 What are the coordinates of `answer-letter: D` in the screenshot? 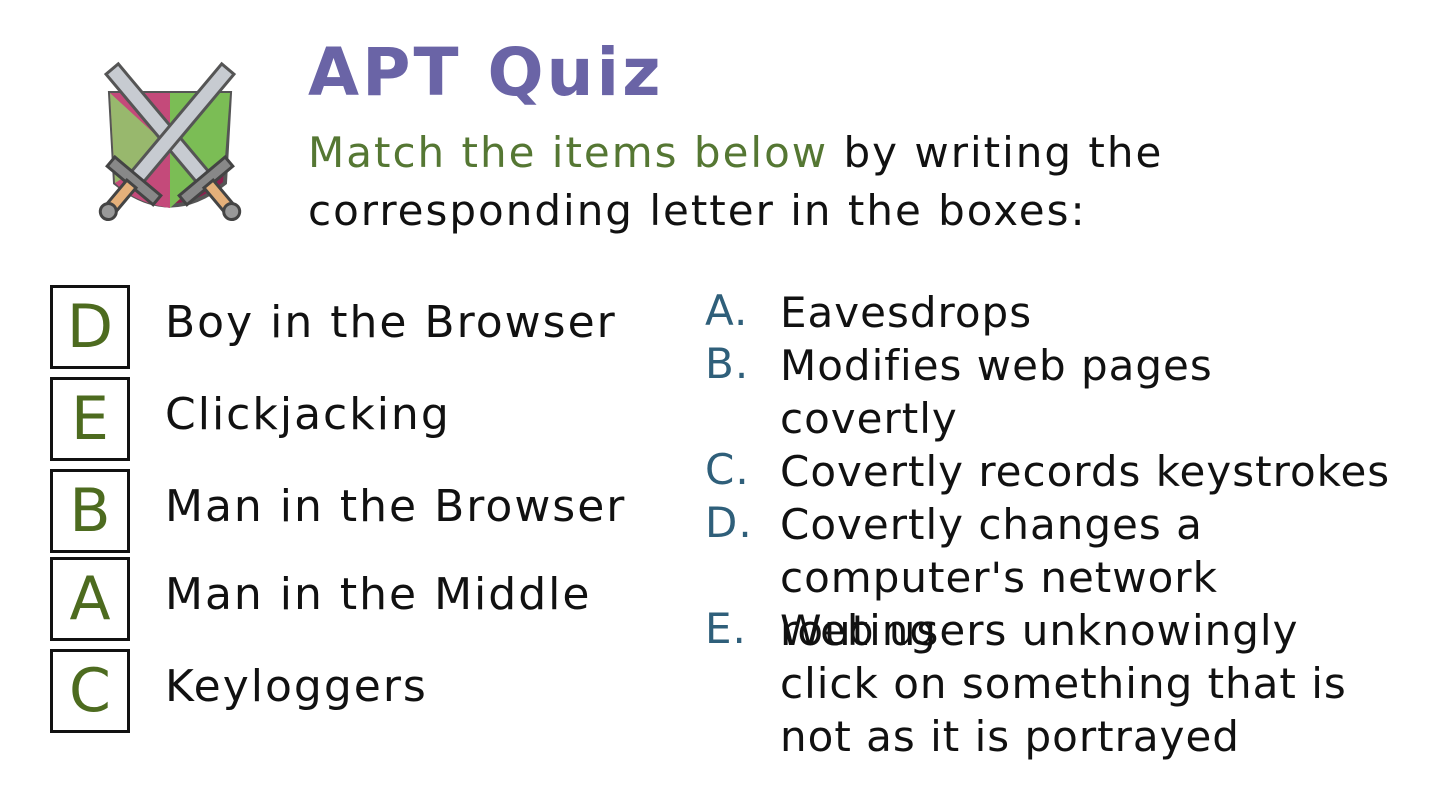 It's located at (90, 327).